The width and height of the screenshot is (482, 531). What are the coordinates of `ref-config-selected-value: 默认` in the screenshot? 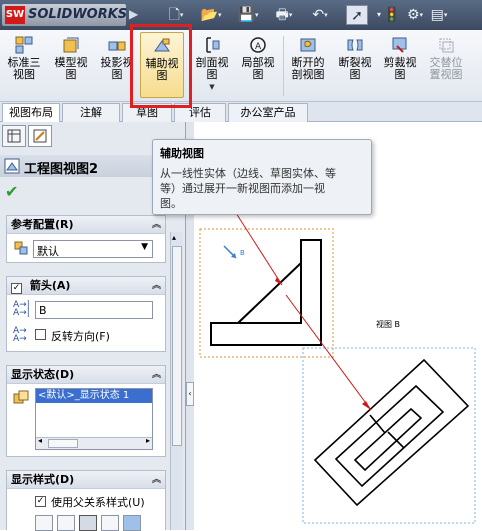 It's located at (48, 251).